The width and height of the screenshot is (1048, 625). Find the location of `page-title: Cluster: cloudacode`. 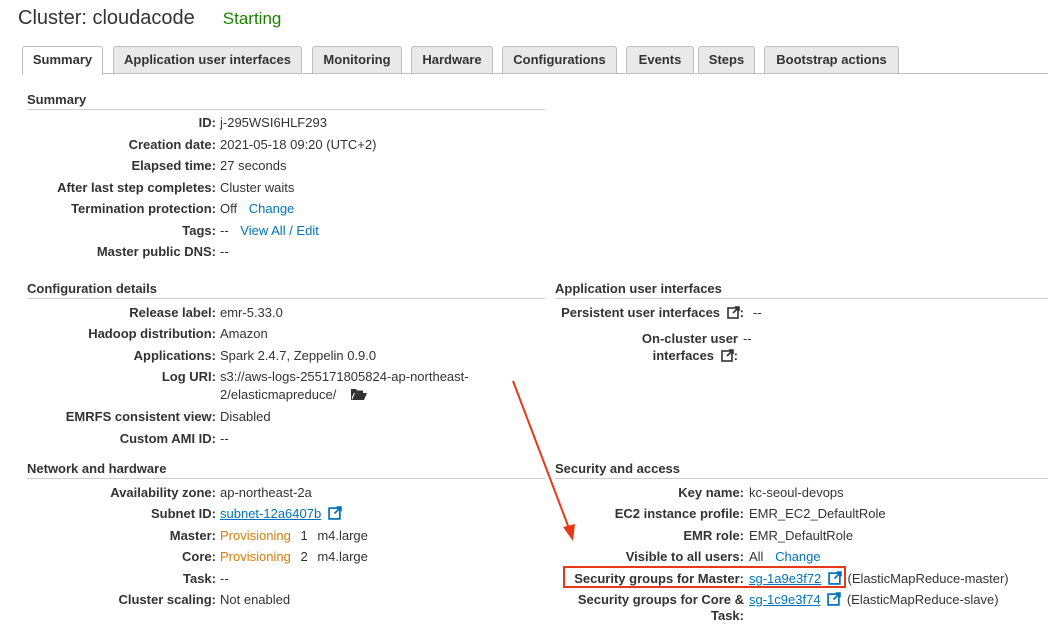

page-title: Cluster: cloudacode is located at coordinates (106, 18).